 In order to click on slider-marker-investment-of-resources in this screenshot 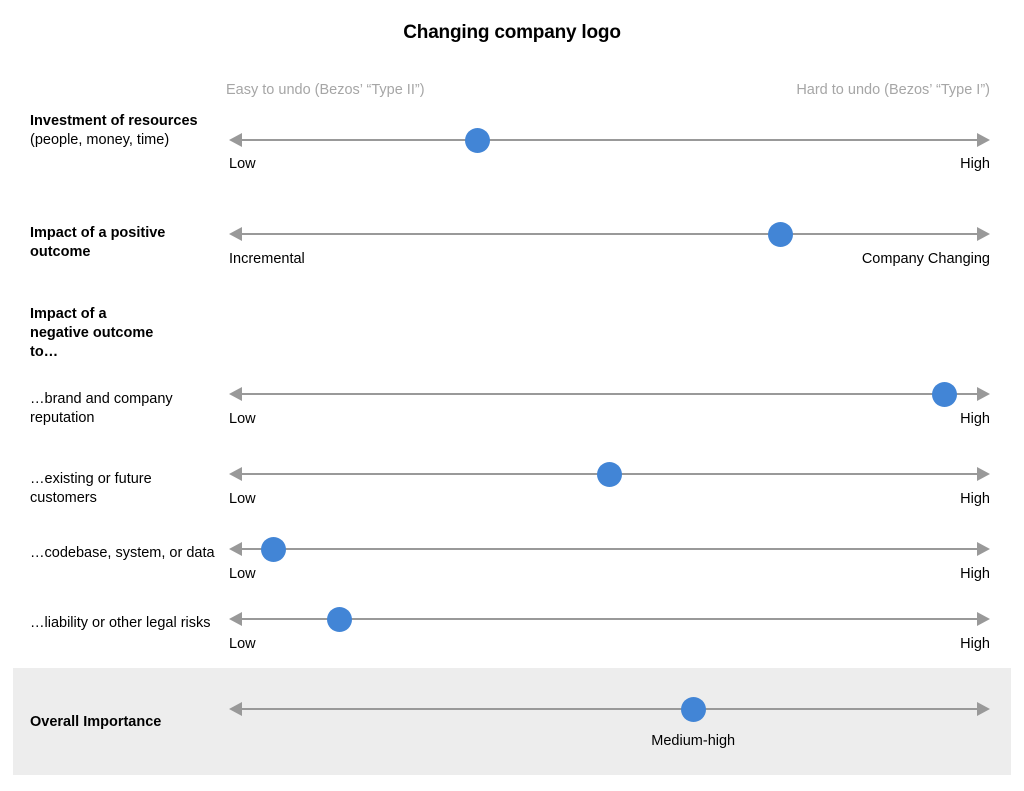, I will do `click(477, 140)`.